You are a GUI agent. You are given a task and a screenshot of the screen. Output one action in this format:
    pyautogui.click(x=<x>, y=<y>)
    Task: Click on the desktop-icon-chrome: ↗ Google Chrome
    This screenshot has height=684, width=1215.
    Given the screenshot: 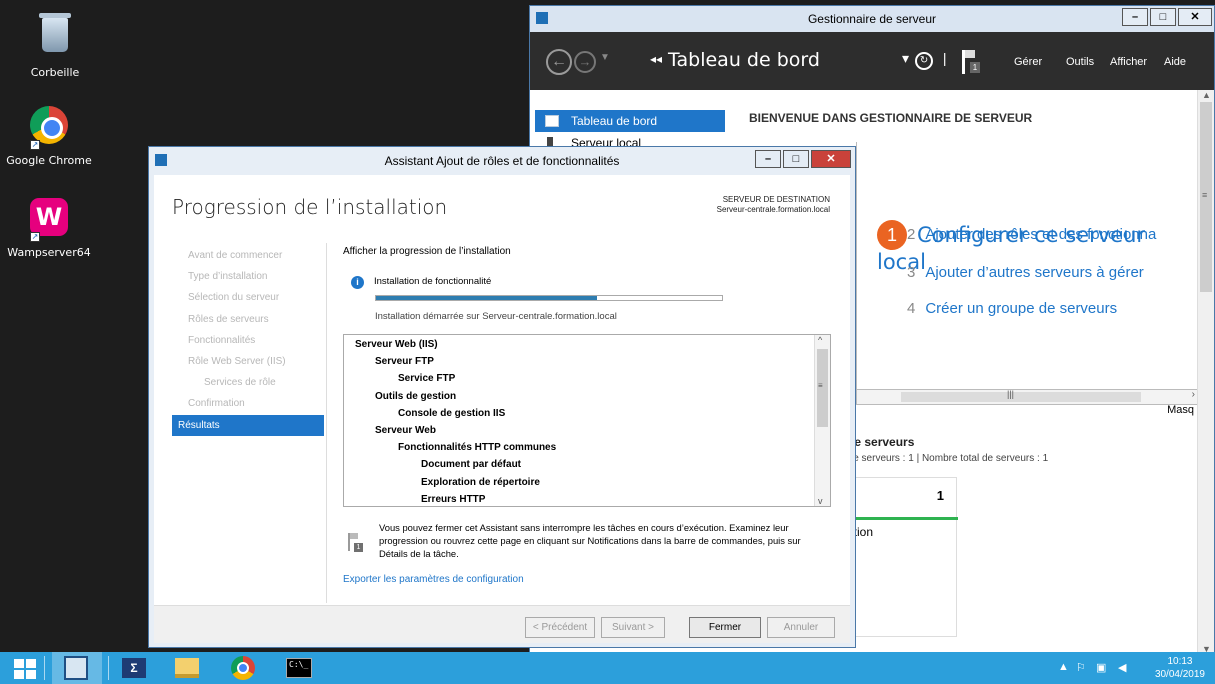 What is the action you would take?
    pyautogui.click(x=49, y=135)
    